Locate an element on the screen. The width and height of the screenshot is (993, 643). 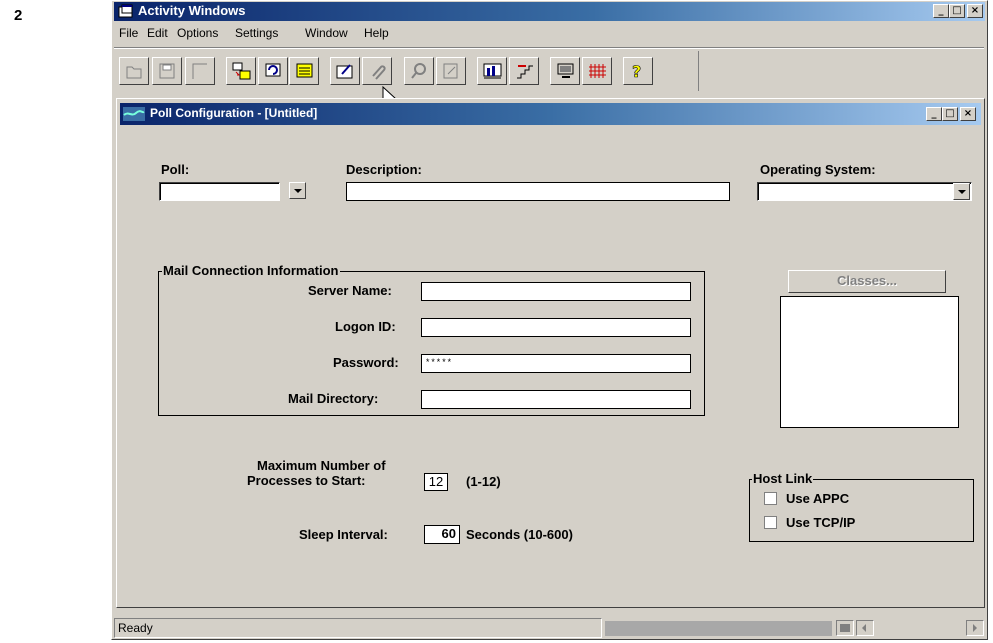
scroll-right-icon is located at coordinates (975, 628).